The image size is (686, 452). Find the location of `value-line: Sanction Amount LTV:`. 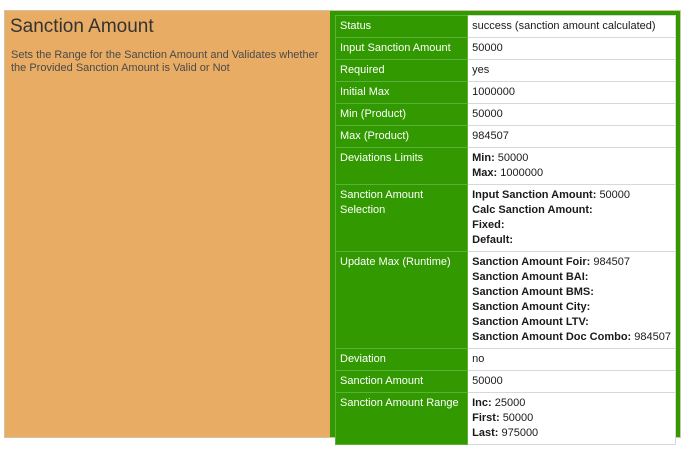

value-line: Sanction Amount LTV: is located at coordinates (571, 322).